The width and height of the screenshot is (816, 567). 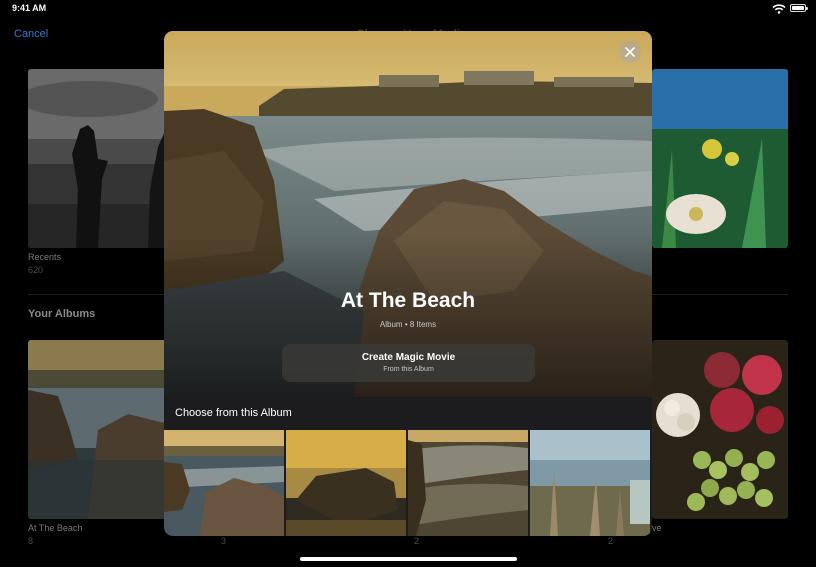 What do you see at coordinates (417, 541) in the screenshot?
I see `album-count-3: 2` at bounding box center [417, 541].